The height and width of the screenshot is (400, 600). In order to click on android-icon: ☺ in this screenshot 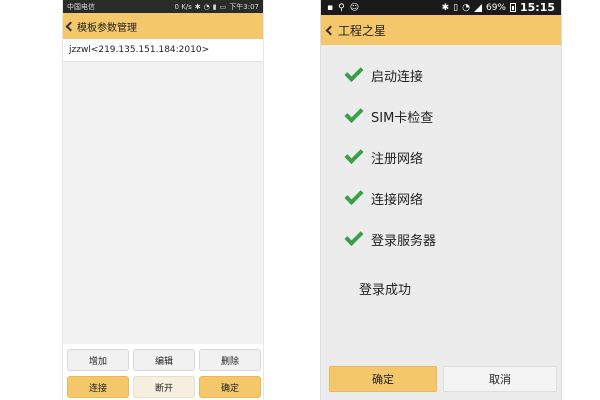, I will do `click(354, 7)`.